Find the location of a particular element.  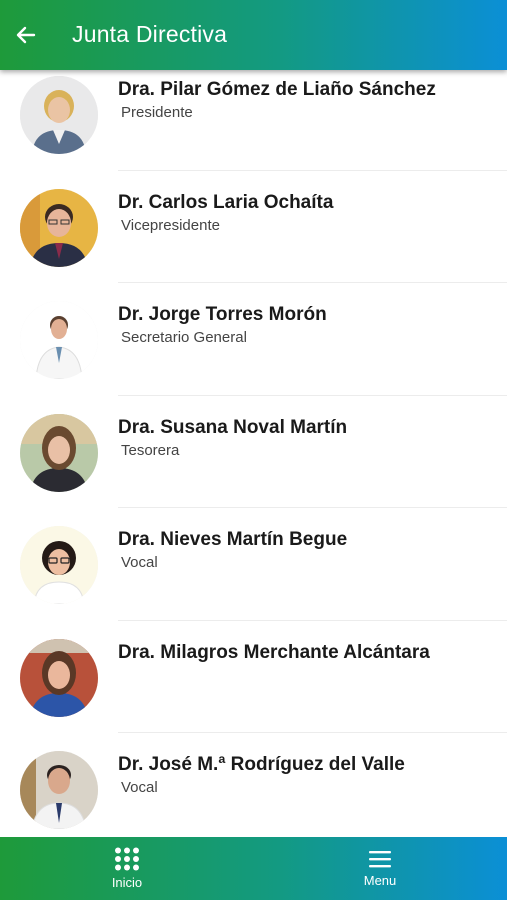

member-name: Dr. Jorge Torres Morón is located at coordinates (222, 314).